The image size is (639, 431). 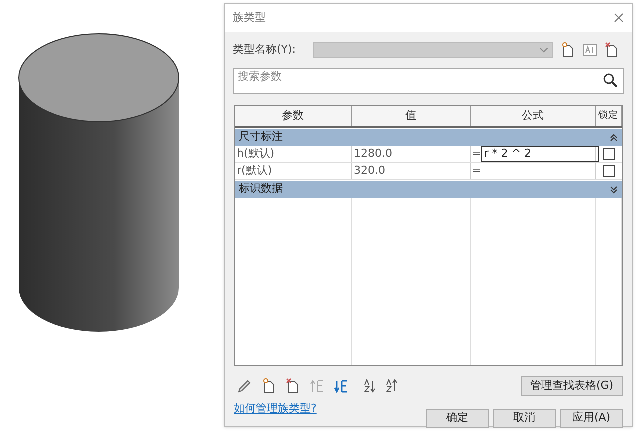 What do you see at coordinates (275, 409) in the screenshot?
I see `help-link: 如何管理族类型?` at bounding box center [275, 409].